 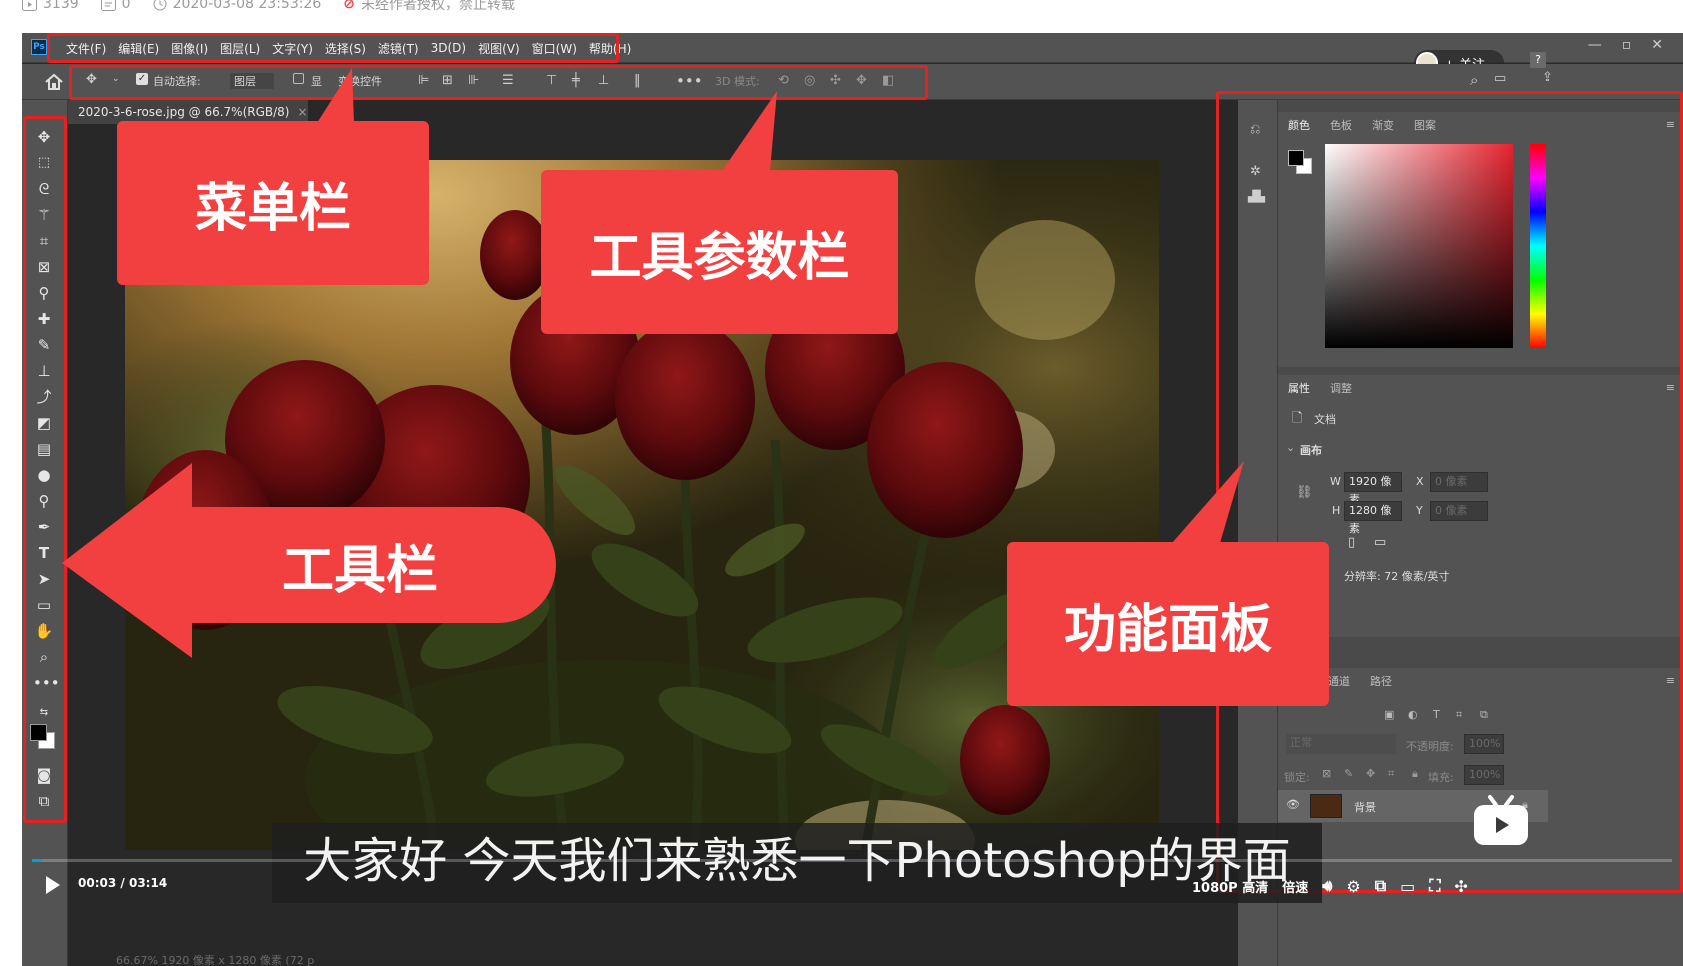 I want to click on options-bar-callout: 工具参数栏, so click(x=719, y=252).